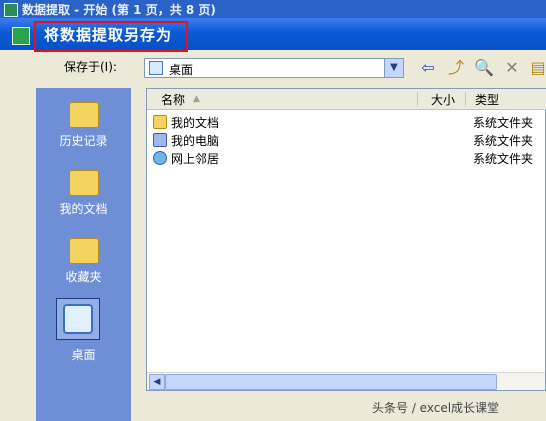 Image resolution: width=546 pixels, height=421 pixels. I want to click on place-my-documents: 我的文档, so click(83, 193).